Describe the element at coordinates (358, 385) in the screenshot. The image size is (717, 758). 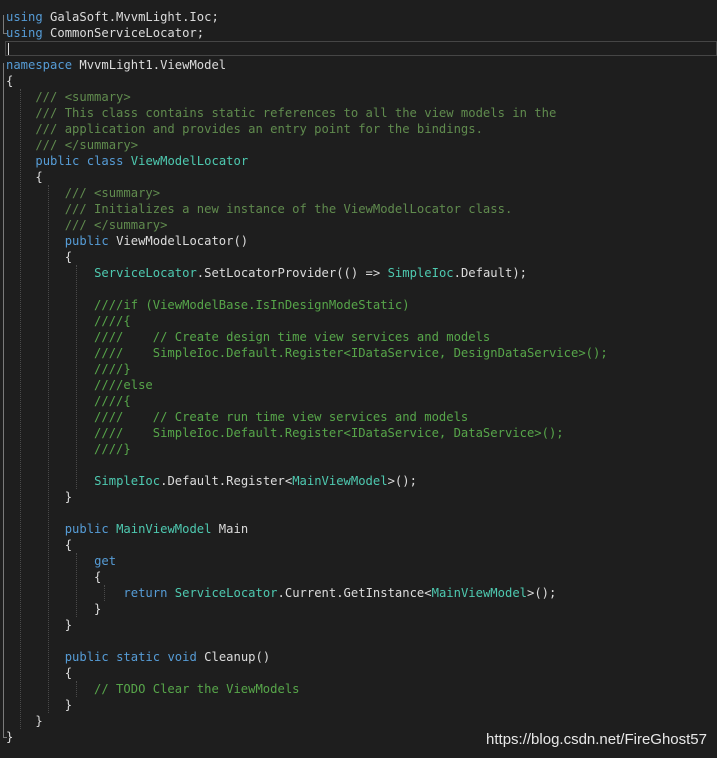
I see `code-line: ////else` at that location.